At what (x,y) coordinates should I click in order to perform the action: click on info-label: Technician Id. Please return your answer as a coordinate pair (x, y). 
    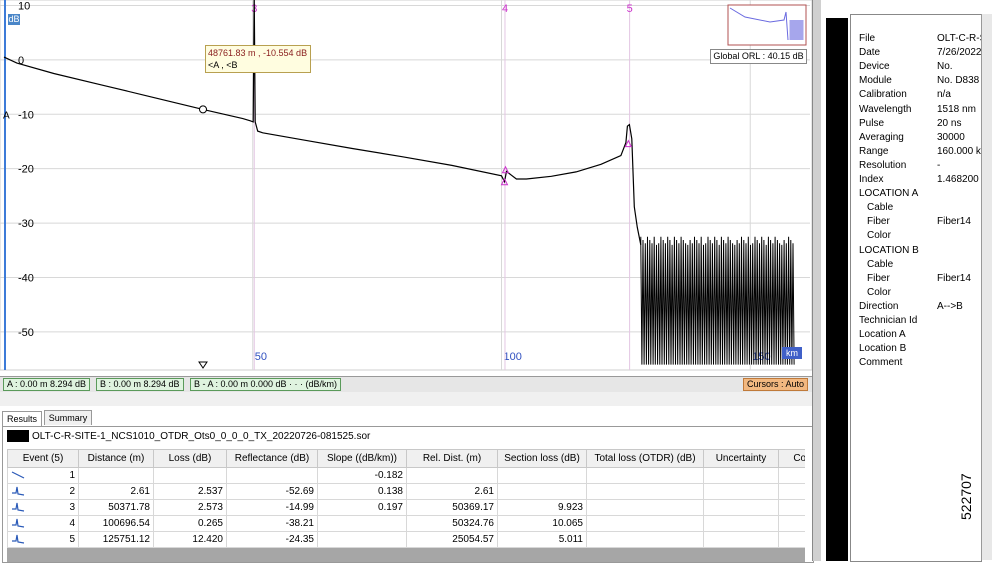
    Looking at the image, I should click on (888, 320).